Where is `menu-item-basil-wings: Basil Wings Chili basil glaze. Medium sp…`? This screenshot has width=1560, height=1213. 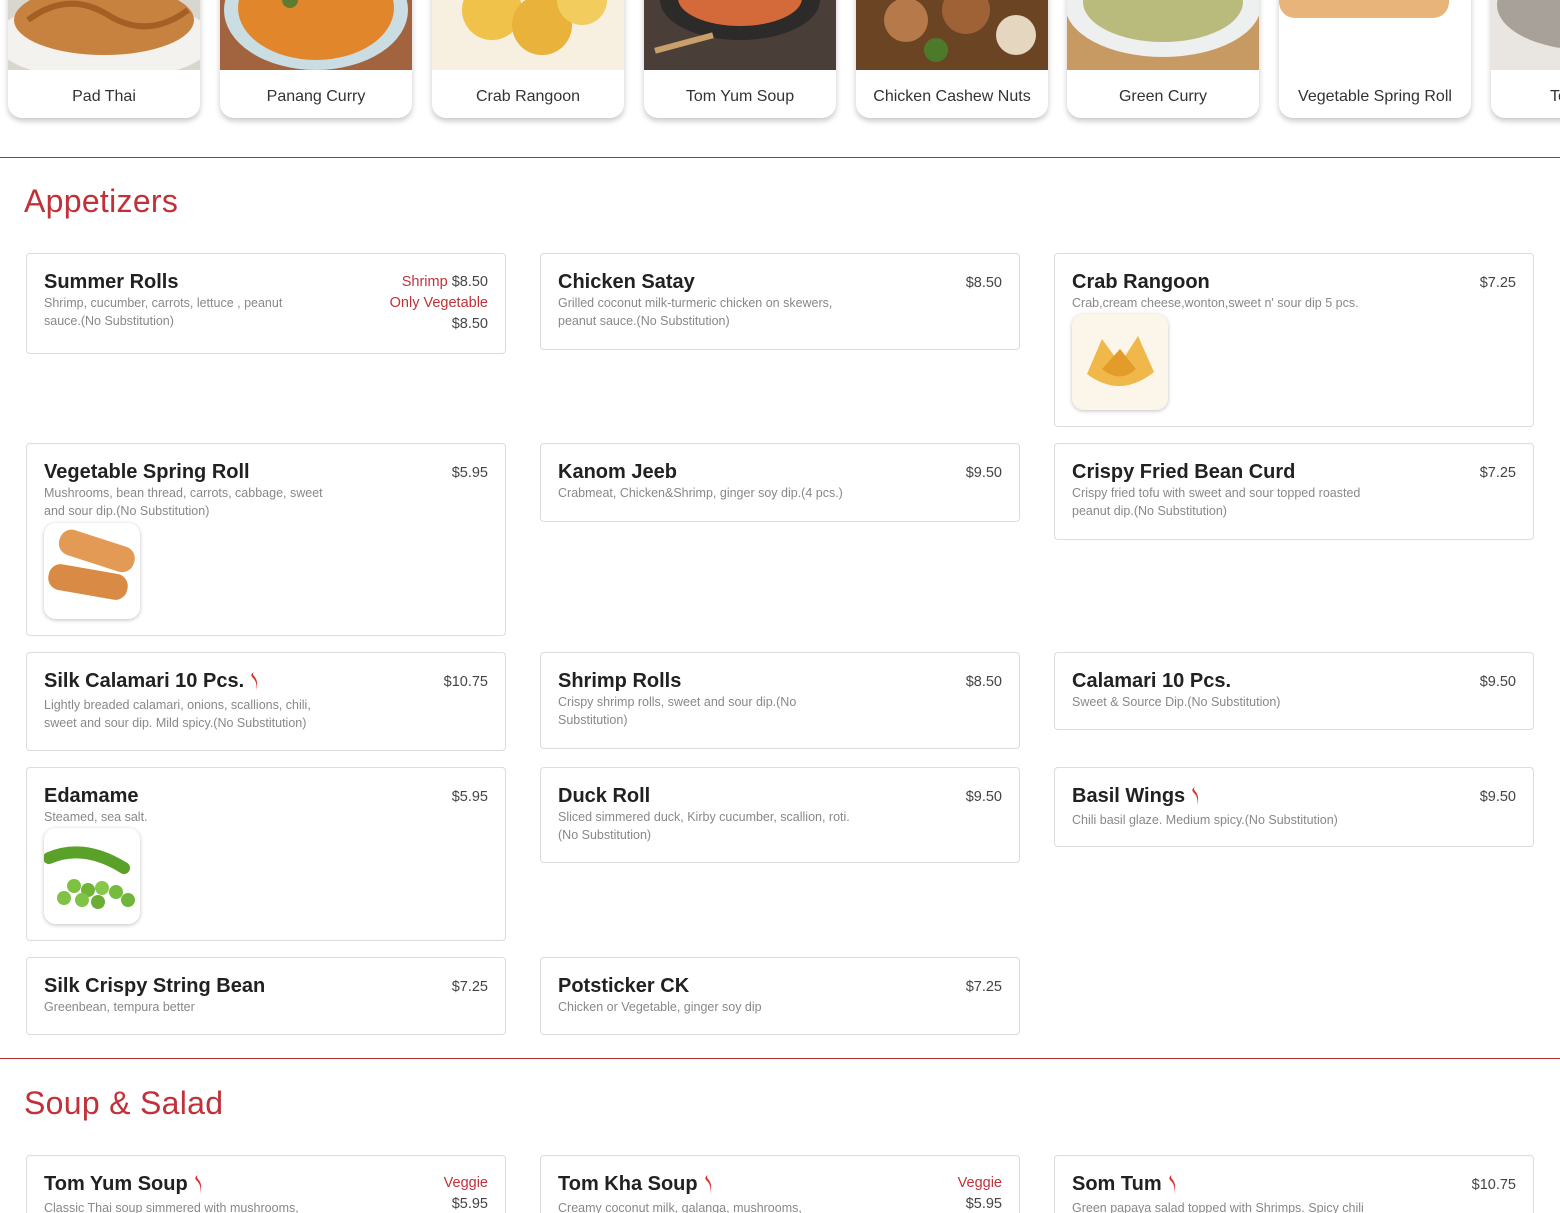
menu-item-basil-wings: Basil Wings Chili basil glaze. Medium sp… is located at coordinates (1294, 807).